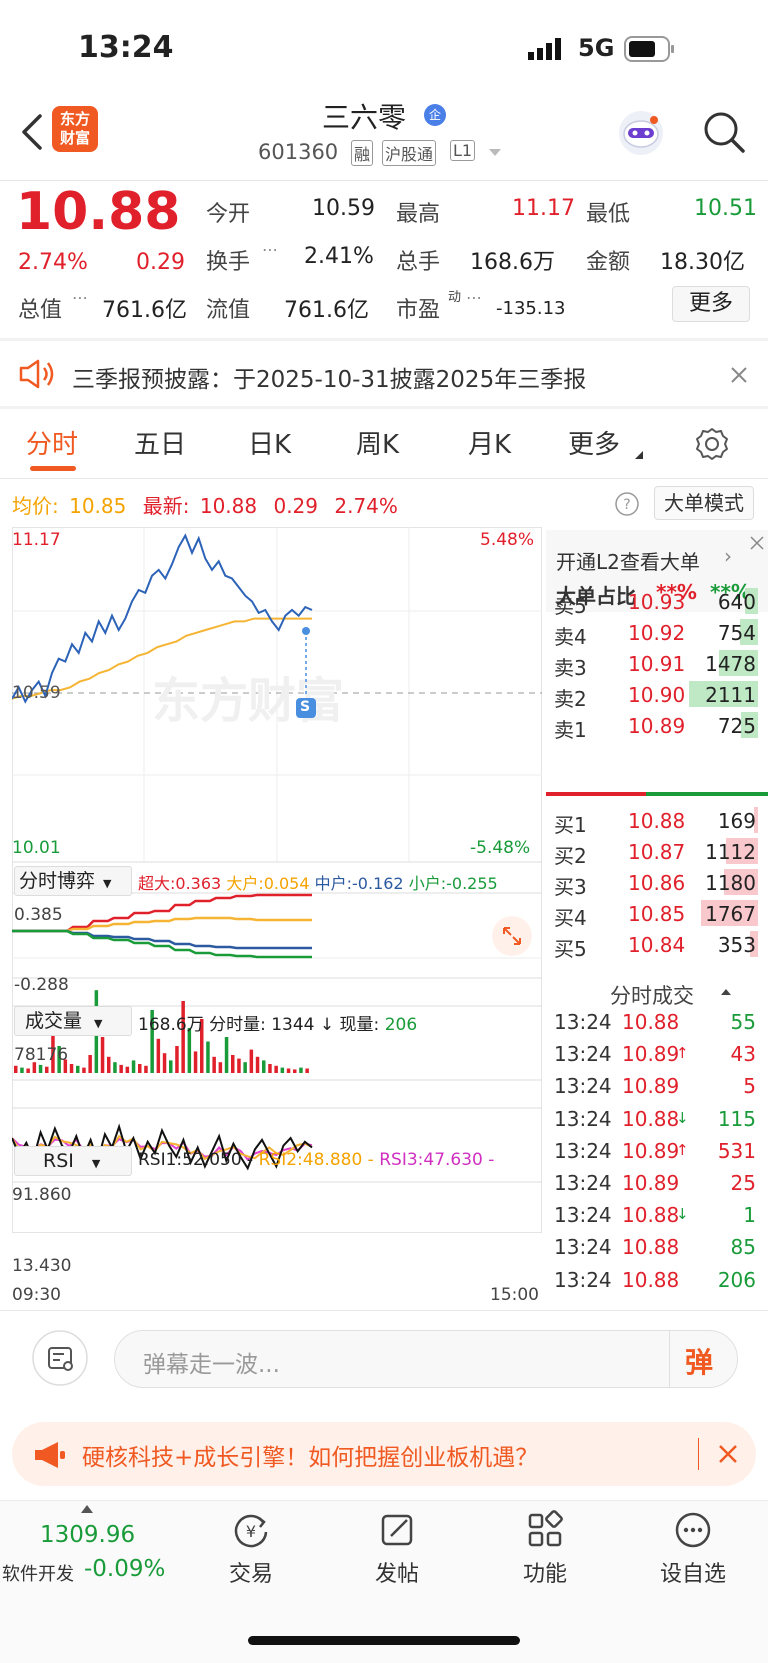 This screenshot has height=1663, width=768. Describe the element at coordinates (60, 1358) in the screenshot. I see `danmaku-settings-icon` at that location.